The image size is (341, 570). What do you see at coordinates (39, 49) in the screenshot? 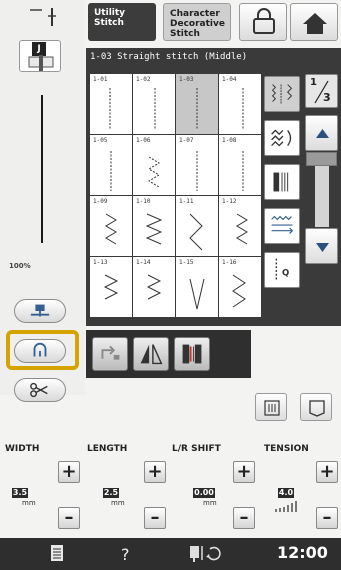
I see `presser-foot-letter: J` at bounding box center [39, 49].